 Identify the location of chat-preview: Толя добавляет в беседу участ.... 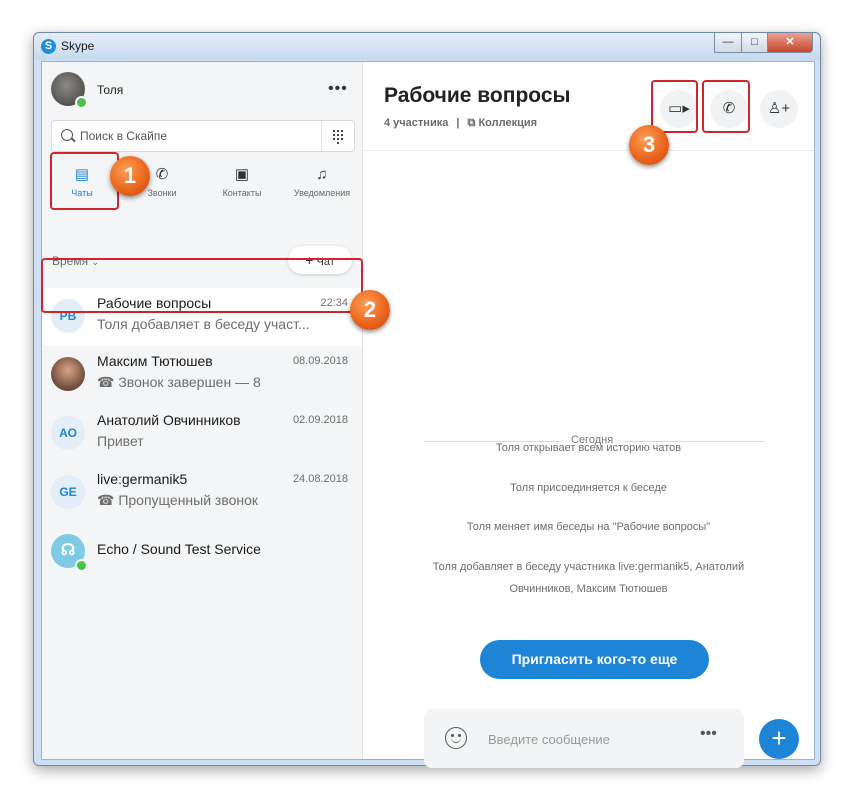
(203, 324).